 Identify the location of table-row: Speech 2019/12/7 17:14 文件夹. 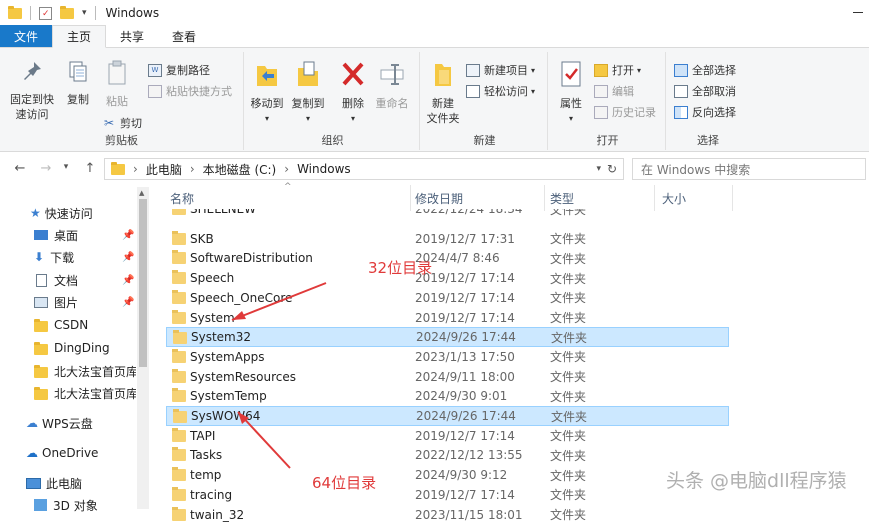
(447, 278).